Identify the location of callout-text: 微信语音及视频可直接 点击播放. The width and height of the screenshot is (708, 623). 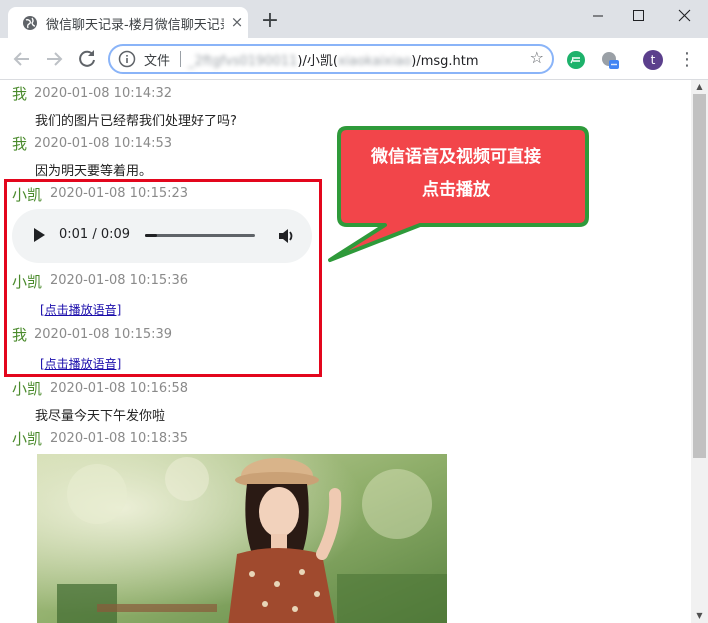
(456, 174).